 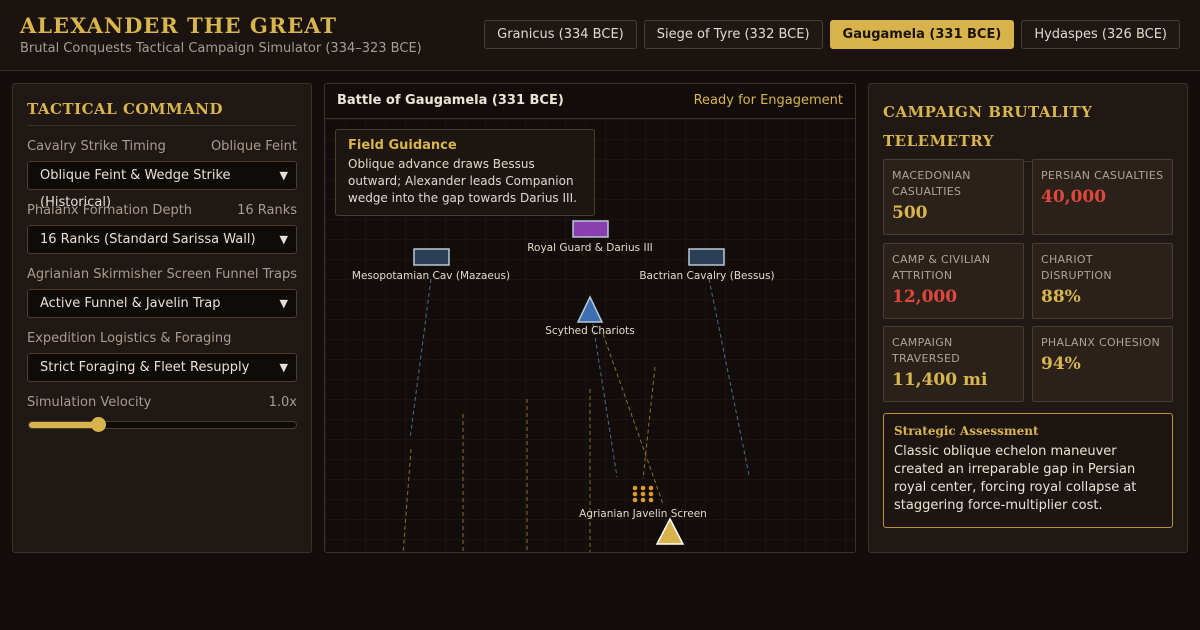 What do you see at coordinates (402, 145) in the screenshot?
I see `field-guidance-title: Field Guidance` at bounding box center [402, 145].